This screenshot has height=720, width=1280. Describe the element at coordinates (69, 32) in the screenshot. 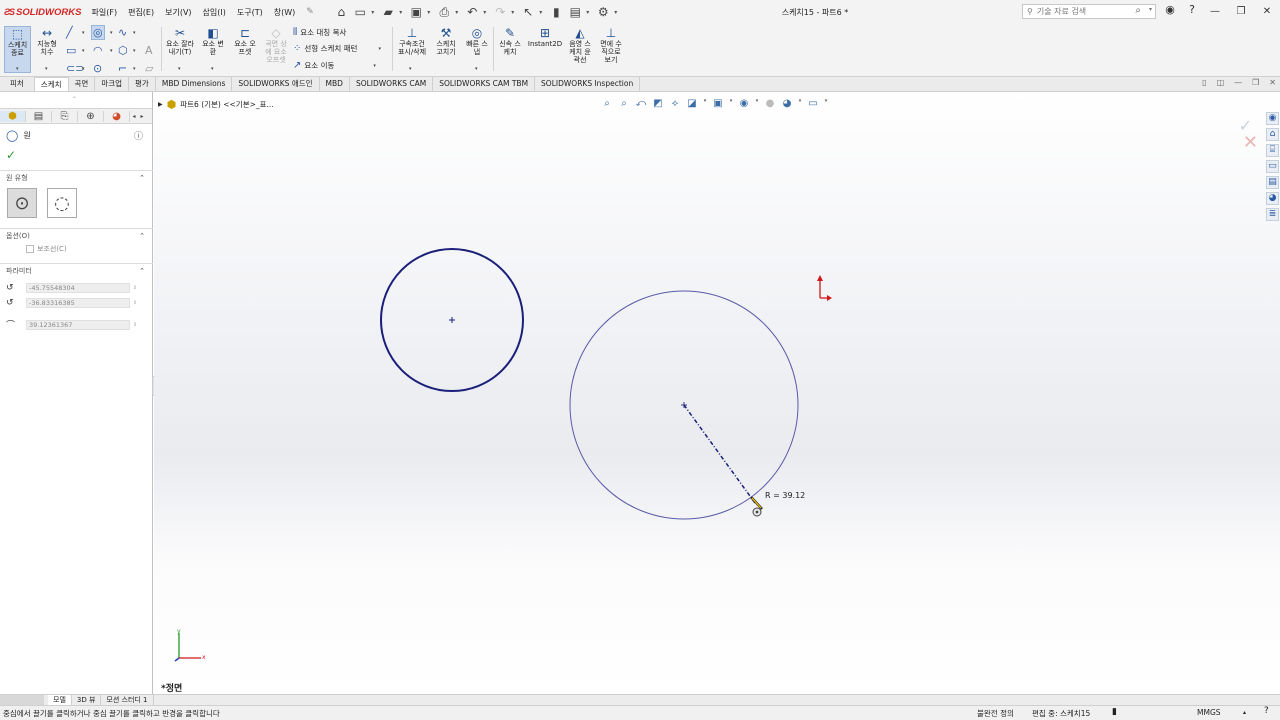

I see `line-tool-icon: ╱` at that location.